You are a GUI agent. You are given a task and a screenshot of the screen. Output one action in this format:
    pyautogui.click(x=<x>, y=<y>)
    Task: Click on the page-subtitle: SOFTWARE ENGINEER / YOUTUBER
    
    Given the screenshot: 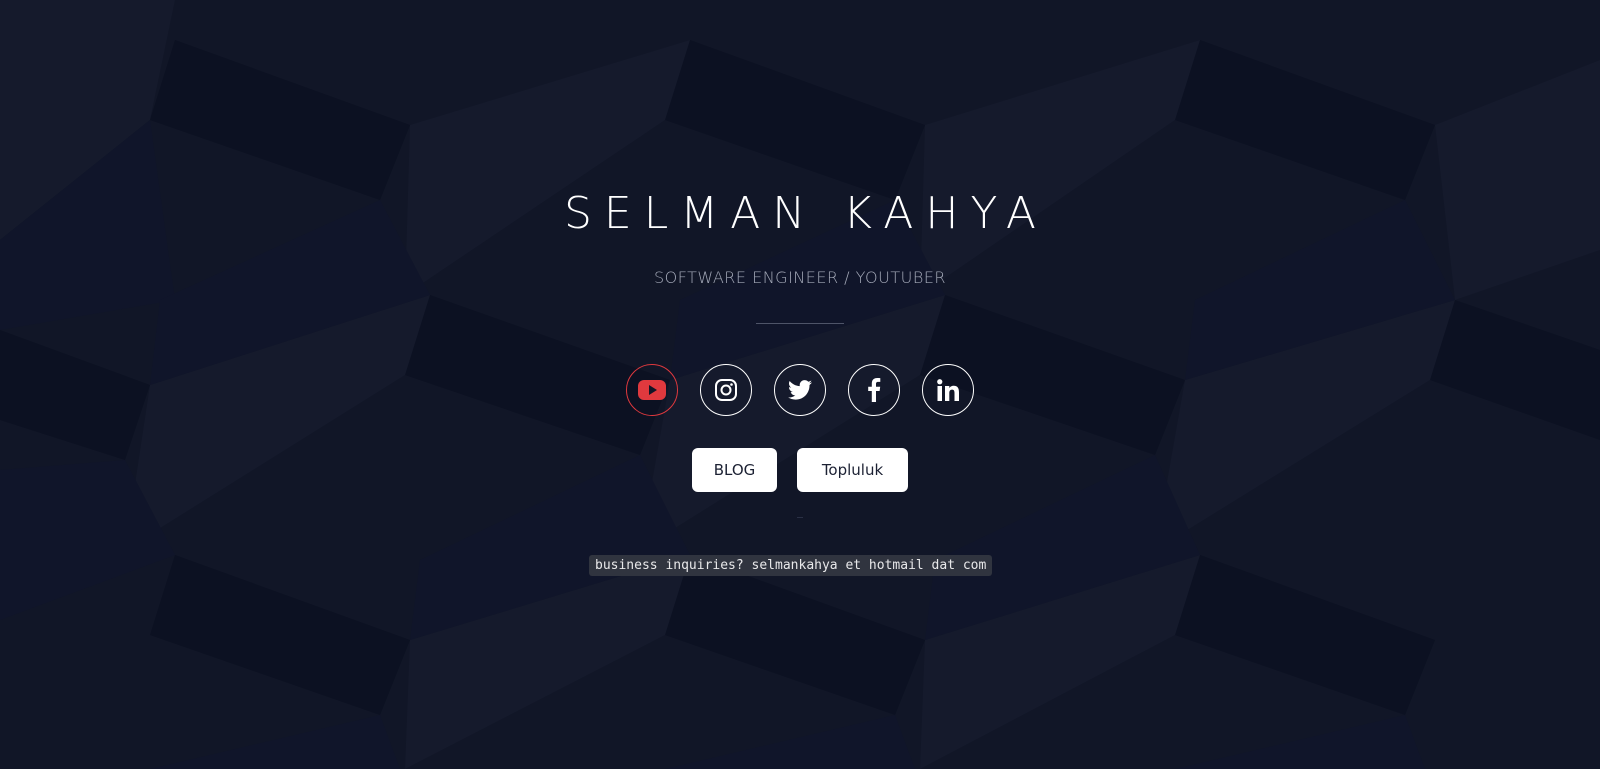 What is the action you would take?
    pyautogui.click(x=800, y=277)
    